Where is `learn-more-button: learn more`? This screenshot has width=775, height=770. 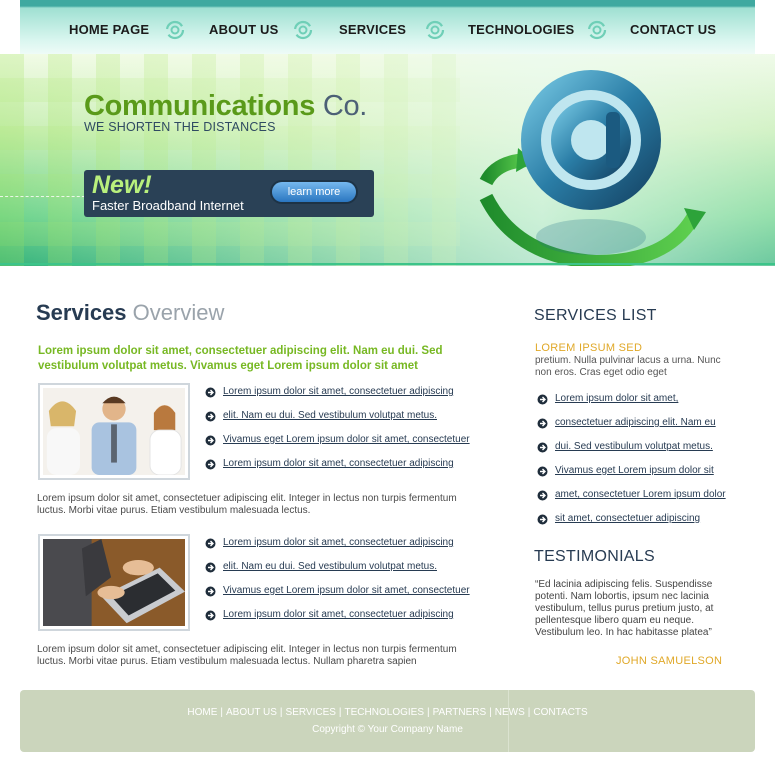
learn-more-button: learn more is located at coordinates (314, 192).